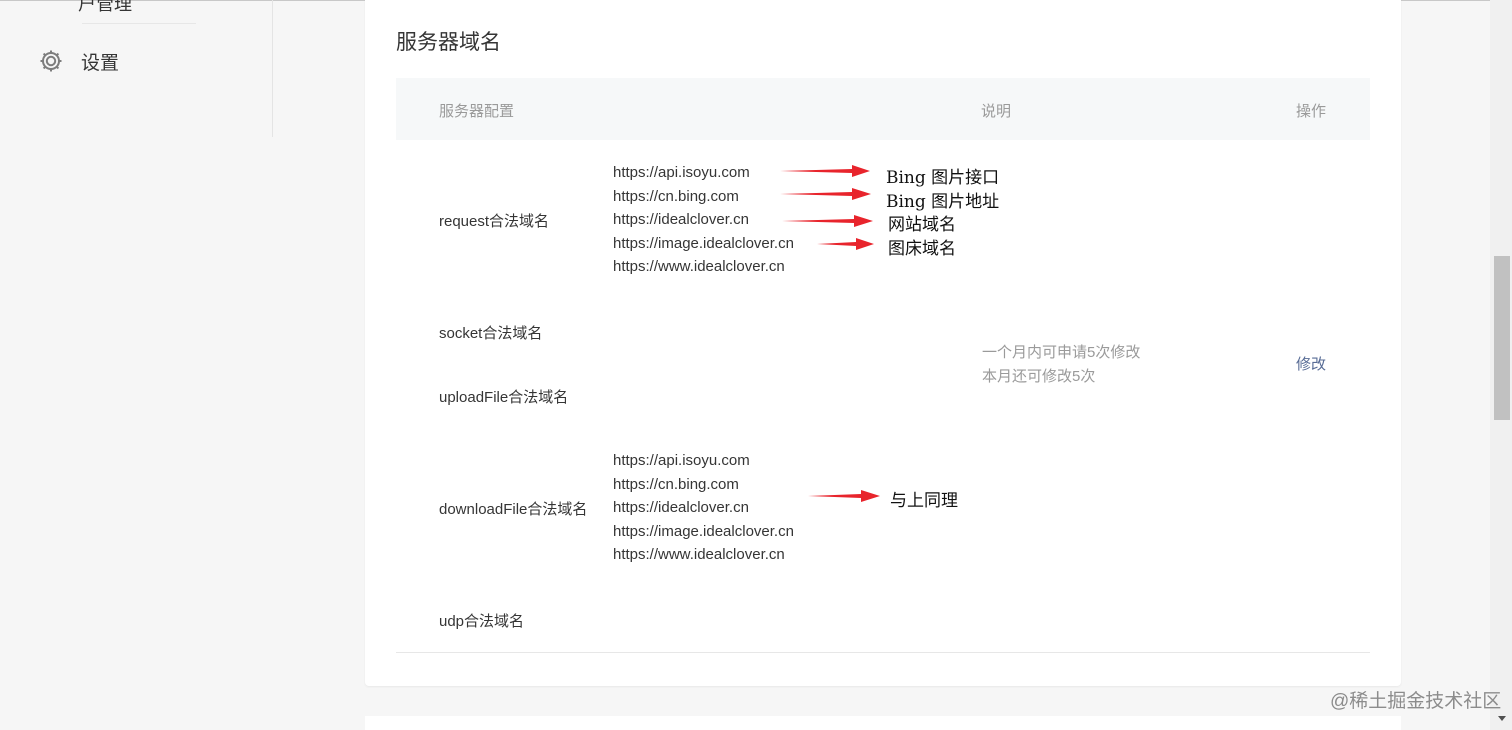 Image resolution: width=1512 pixels, height=730 pixels. What do you see at coordinates (491, 333) in the screenshot?
I see `row-label-socket: socket合法域名` at bounding box center [491, 333].